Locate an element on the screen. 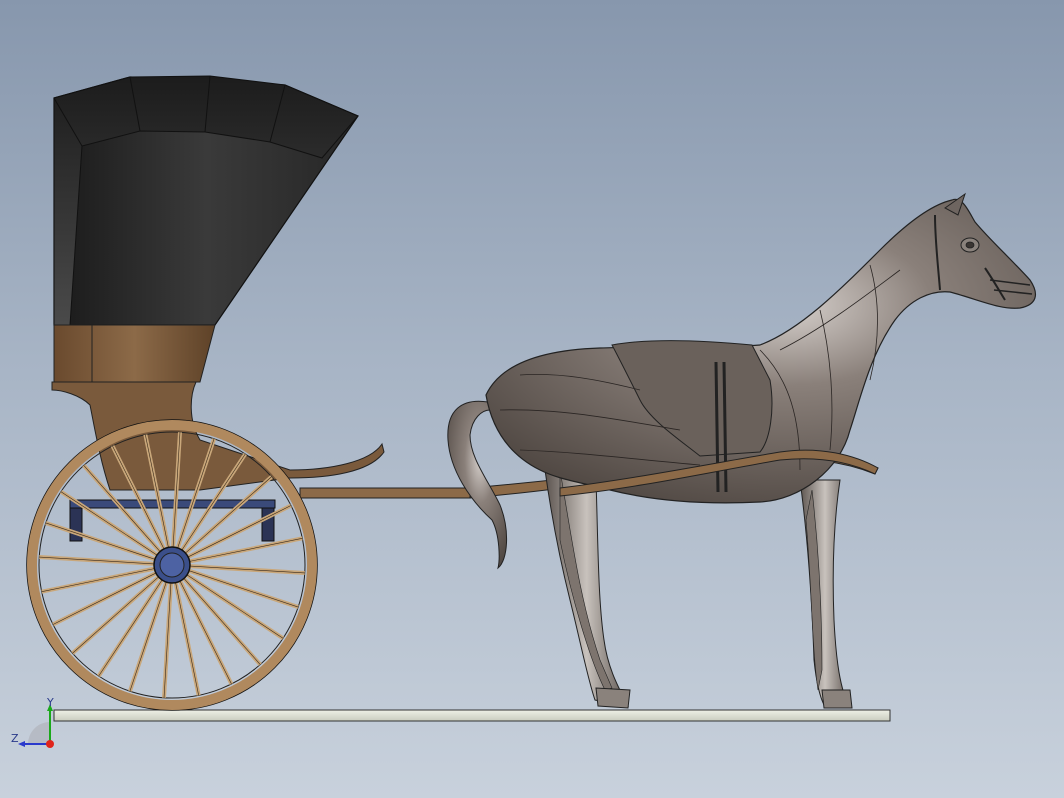 The height and width of the screenshot is (798, 1064). carriage-hood is located at coordinates (206, 200).